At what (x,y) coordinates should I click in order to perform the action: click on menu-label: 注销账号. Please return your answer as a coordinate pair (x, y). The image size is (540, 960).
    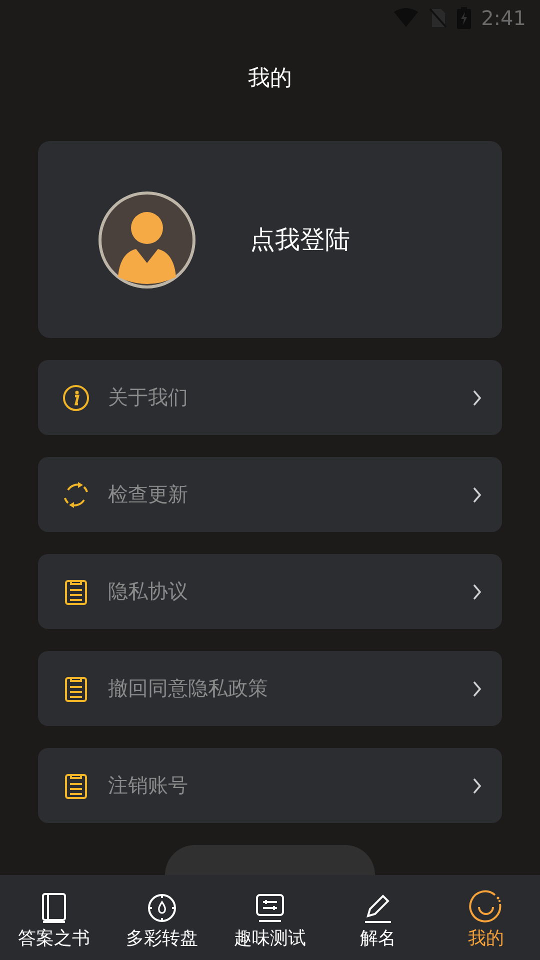
    Looking at the image, I should click on (148, 785).